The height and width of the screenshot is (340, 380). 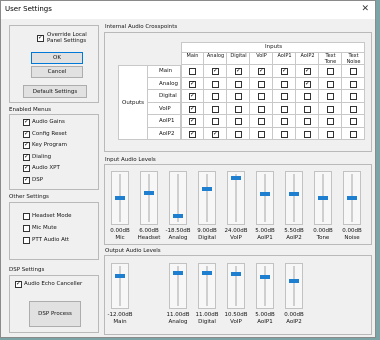 What do you see at coordinates (29, 197) in the screenshot?
I see `other-settings-title: Other Settings` at bounding box center [29, 197].